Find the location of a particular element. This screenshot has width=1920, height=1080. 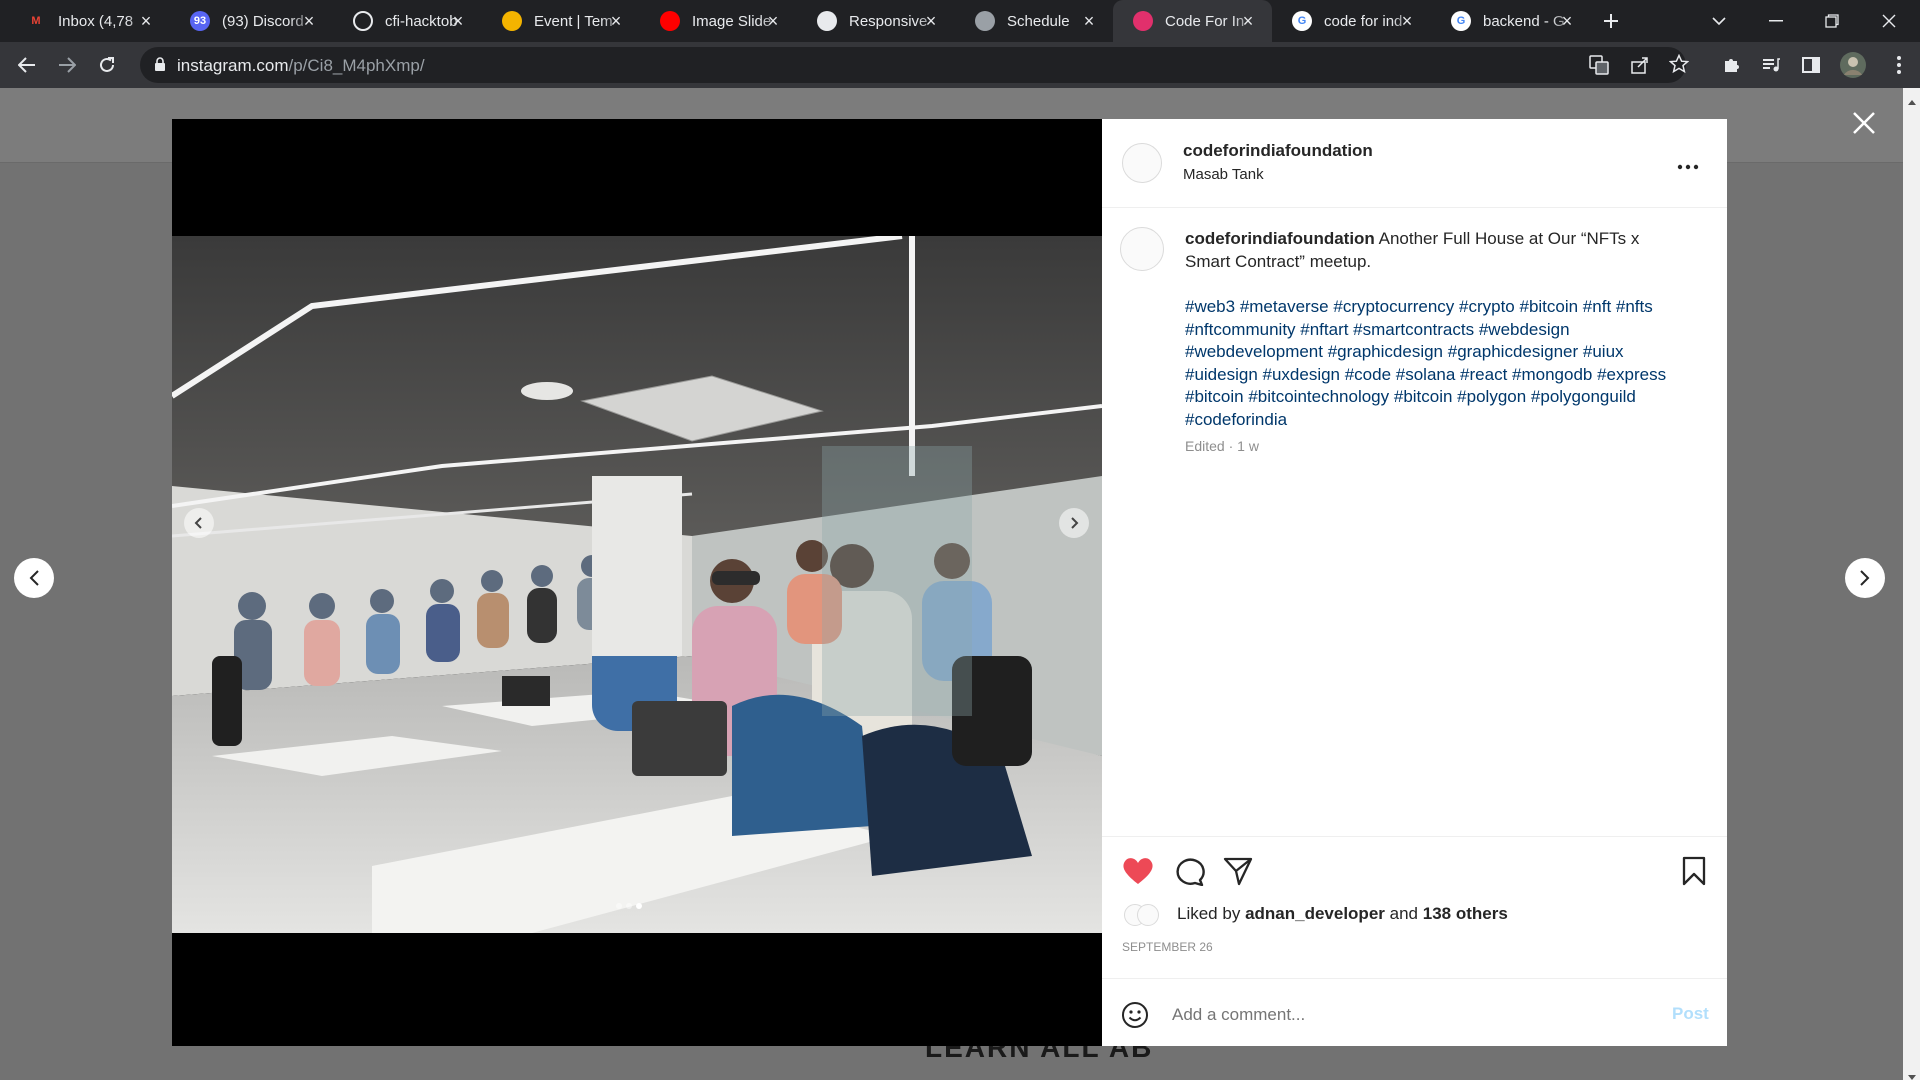

previous-post-button is located at coordinates (34, 578).